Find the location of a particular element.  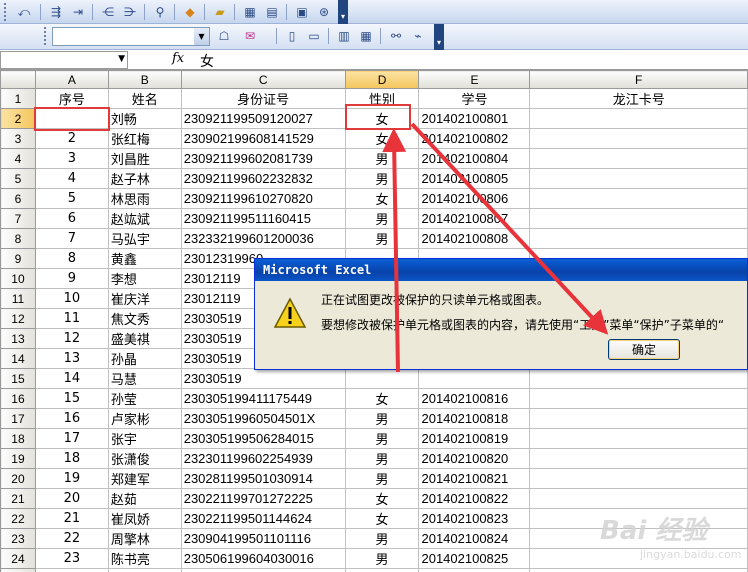

comment-icon: ▰ is located at coordinates (220, 12).